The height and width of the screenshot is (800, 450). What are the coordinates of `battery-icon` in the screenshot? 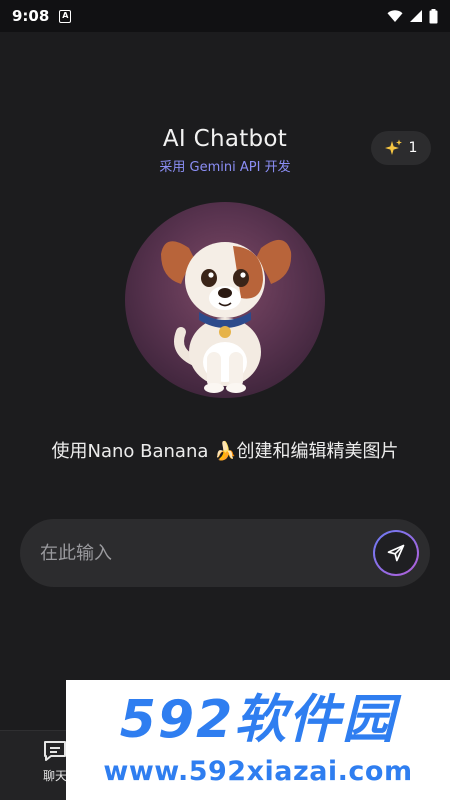 It's located at (433, 15).